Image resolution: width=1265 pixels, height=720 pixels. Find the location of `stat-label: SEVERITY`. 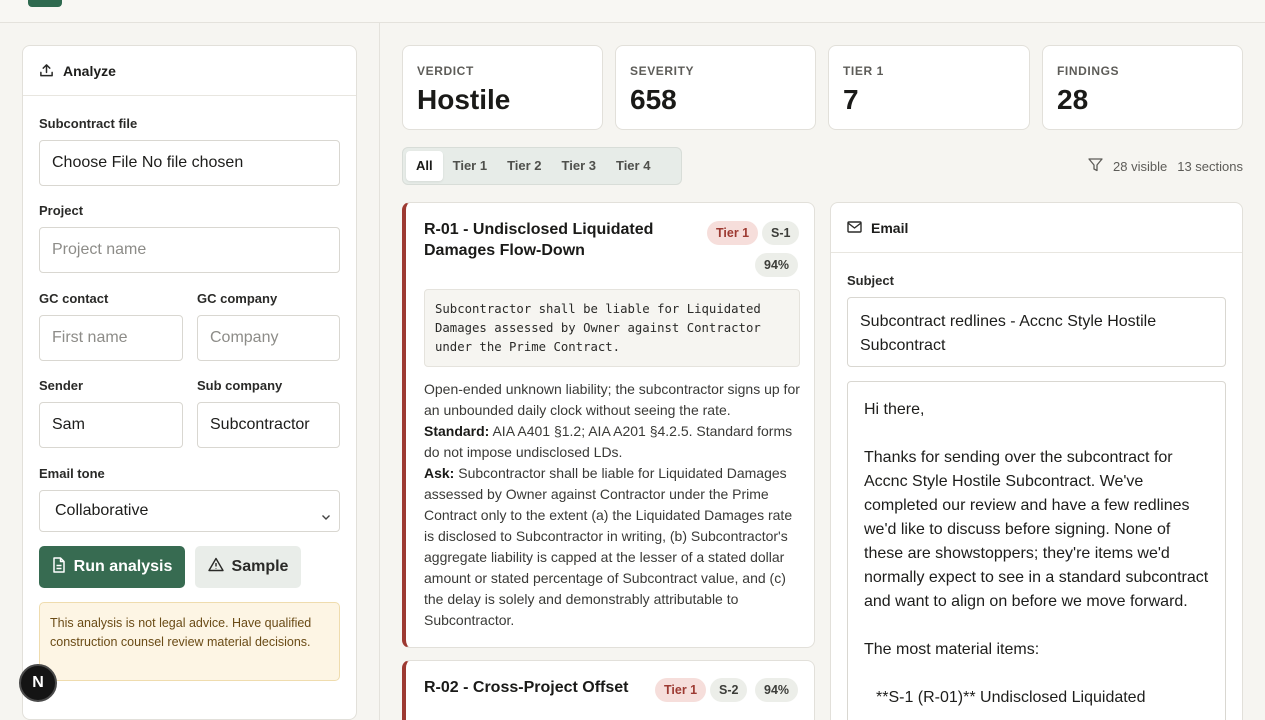

stat-label: SEVERITY is located at coordinates (662, 71).